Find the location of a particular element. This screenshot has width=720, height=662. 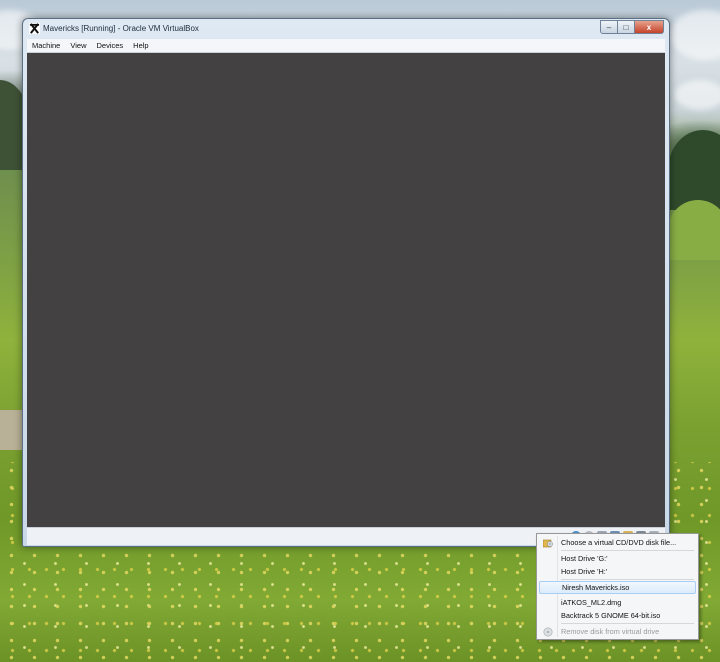

menu-host-drive-g: Host Drive 'G:' is located at coordinates (617, 558).